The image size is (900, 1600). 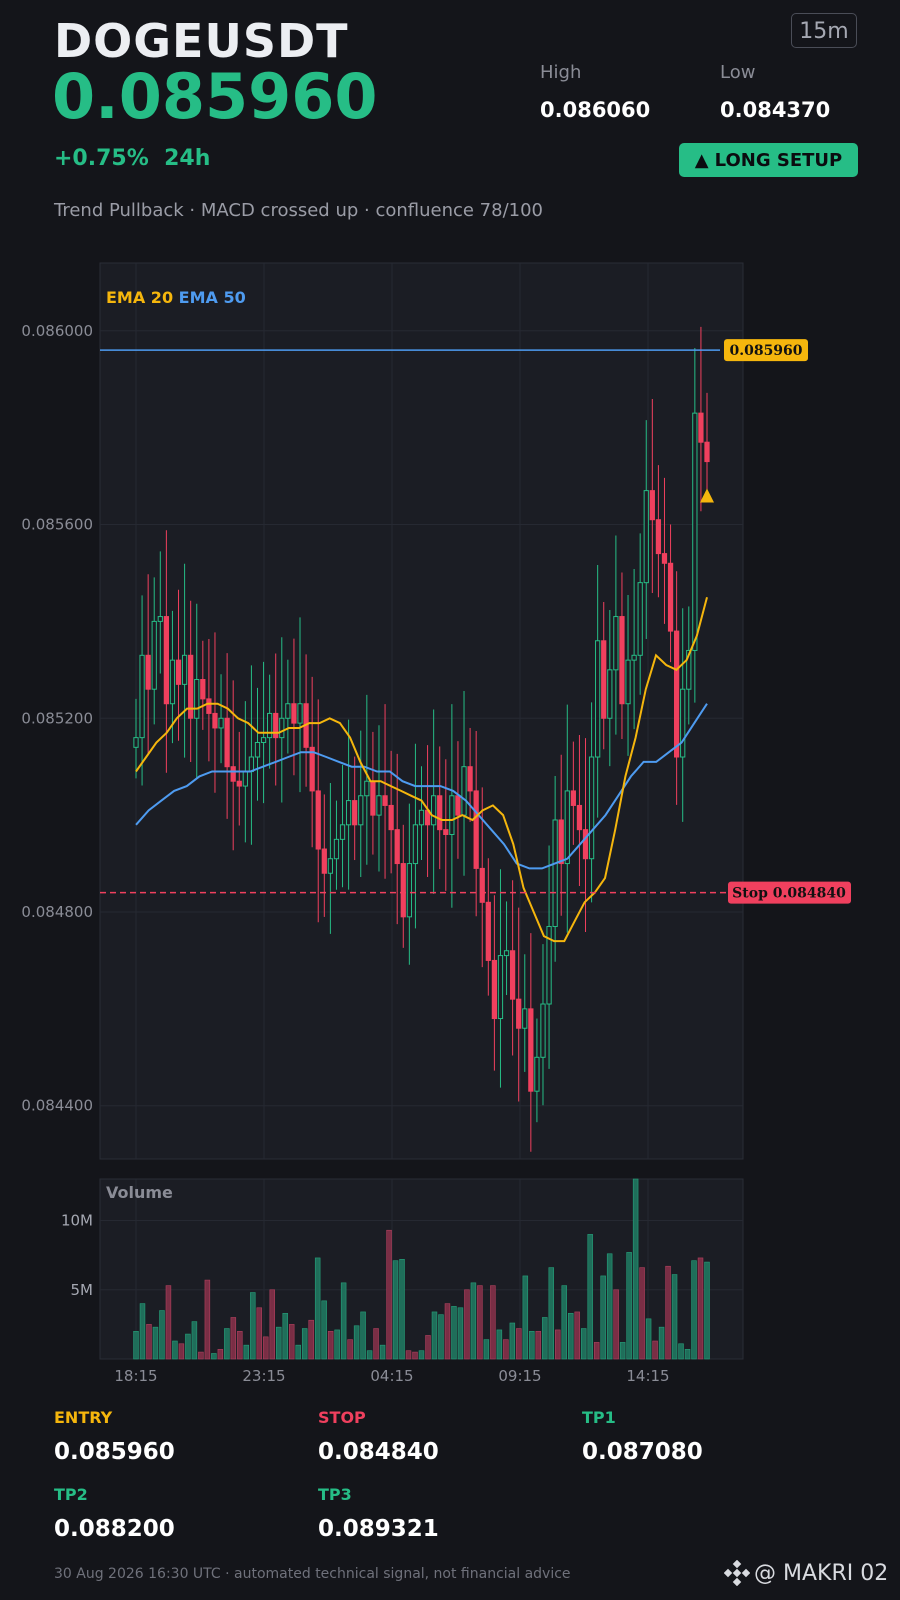 I want to click on legend: EMA 20 EMA 50, so click(x=176, y=297).